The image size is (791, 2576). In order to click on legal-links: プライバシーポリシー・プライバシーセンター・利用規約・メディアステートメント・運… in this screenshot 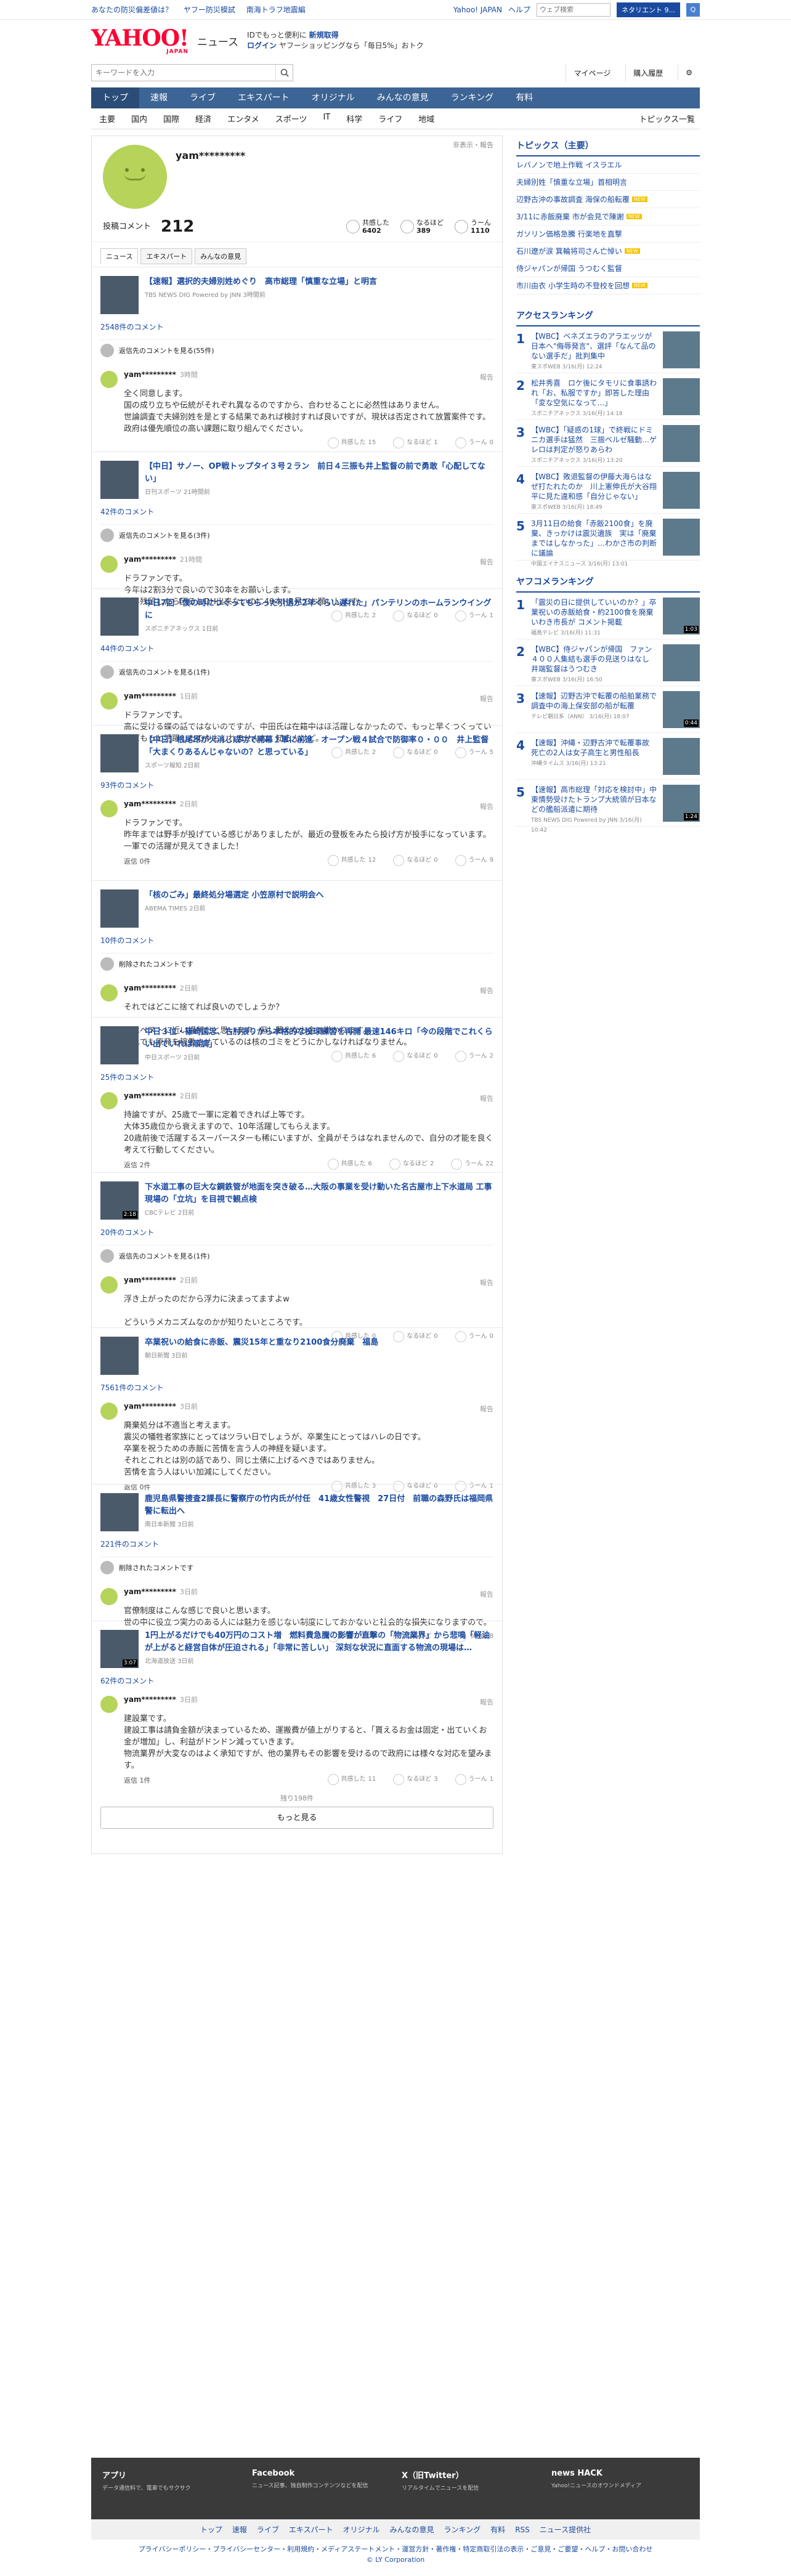, I will do `click(395, 2549)`.